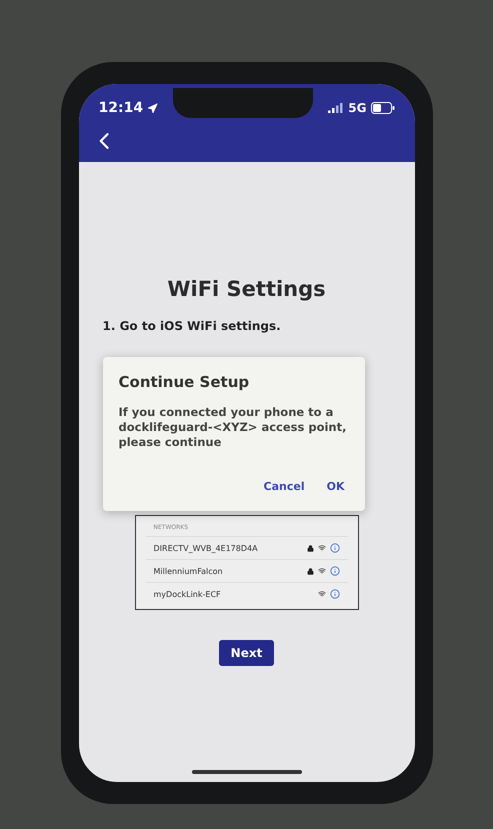 The width and height of the screenshot is (493, 829). Describe the element at coordinates (357, 108) in the screenshot. I see `network-type: 5G` at that location.